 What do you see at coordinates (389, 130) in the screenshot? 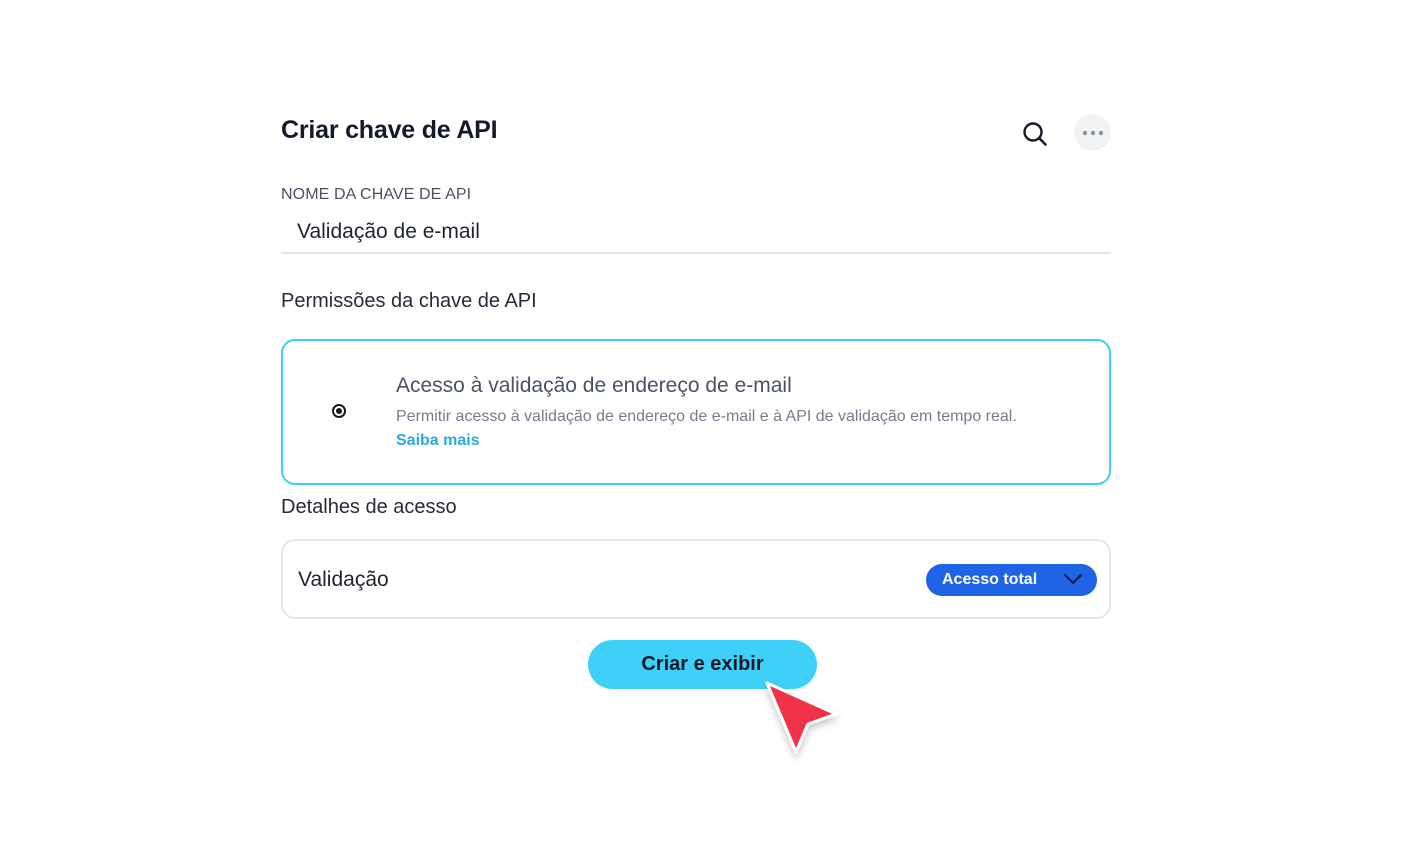
I see `page-title: Criar chave de API` at bounding box center [389, 130].